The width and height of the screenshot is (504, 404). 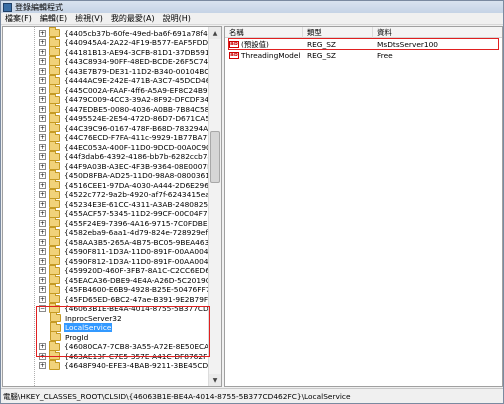 I want to click on scroll-down-icon: ▼, so click(x=215, y=380).